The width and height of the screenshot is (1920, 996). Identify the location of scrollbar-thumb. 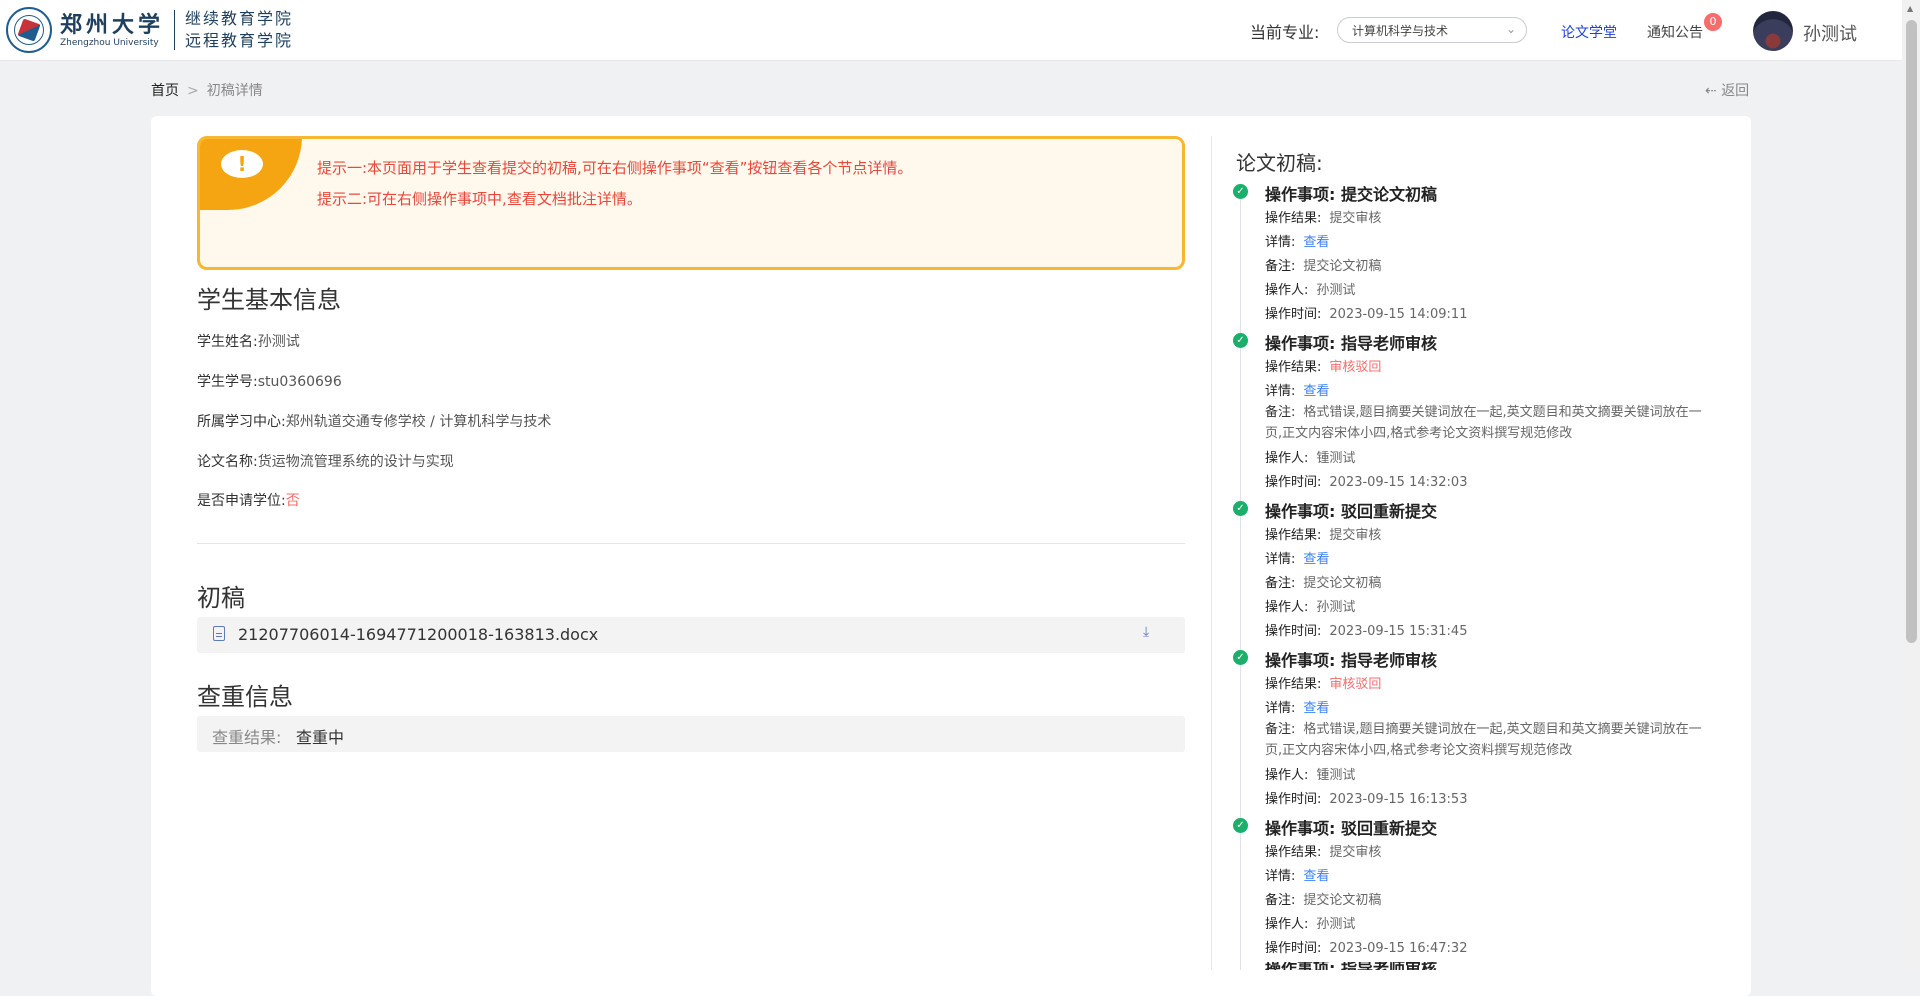
(1911, 331).